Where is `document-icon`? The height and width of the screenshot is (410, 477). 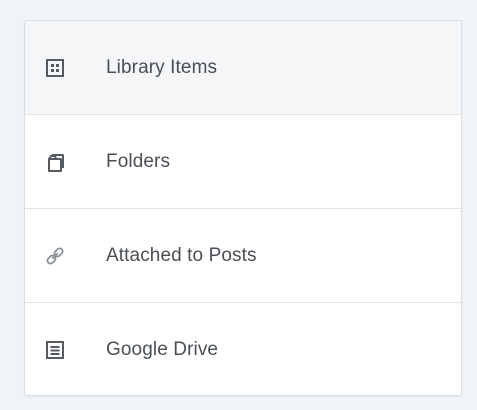 document-icon is located at coordinates (55, 350).